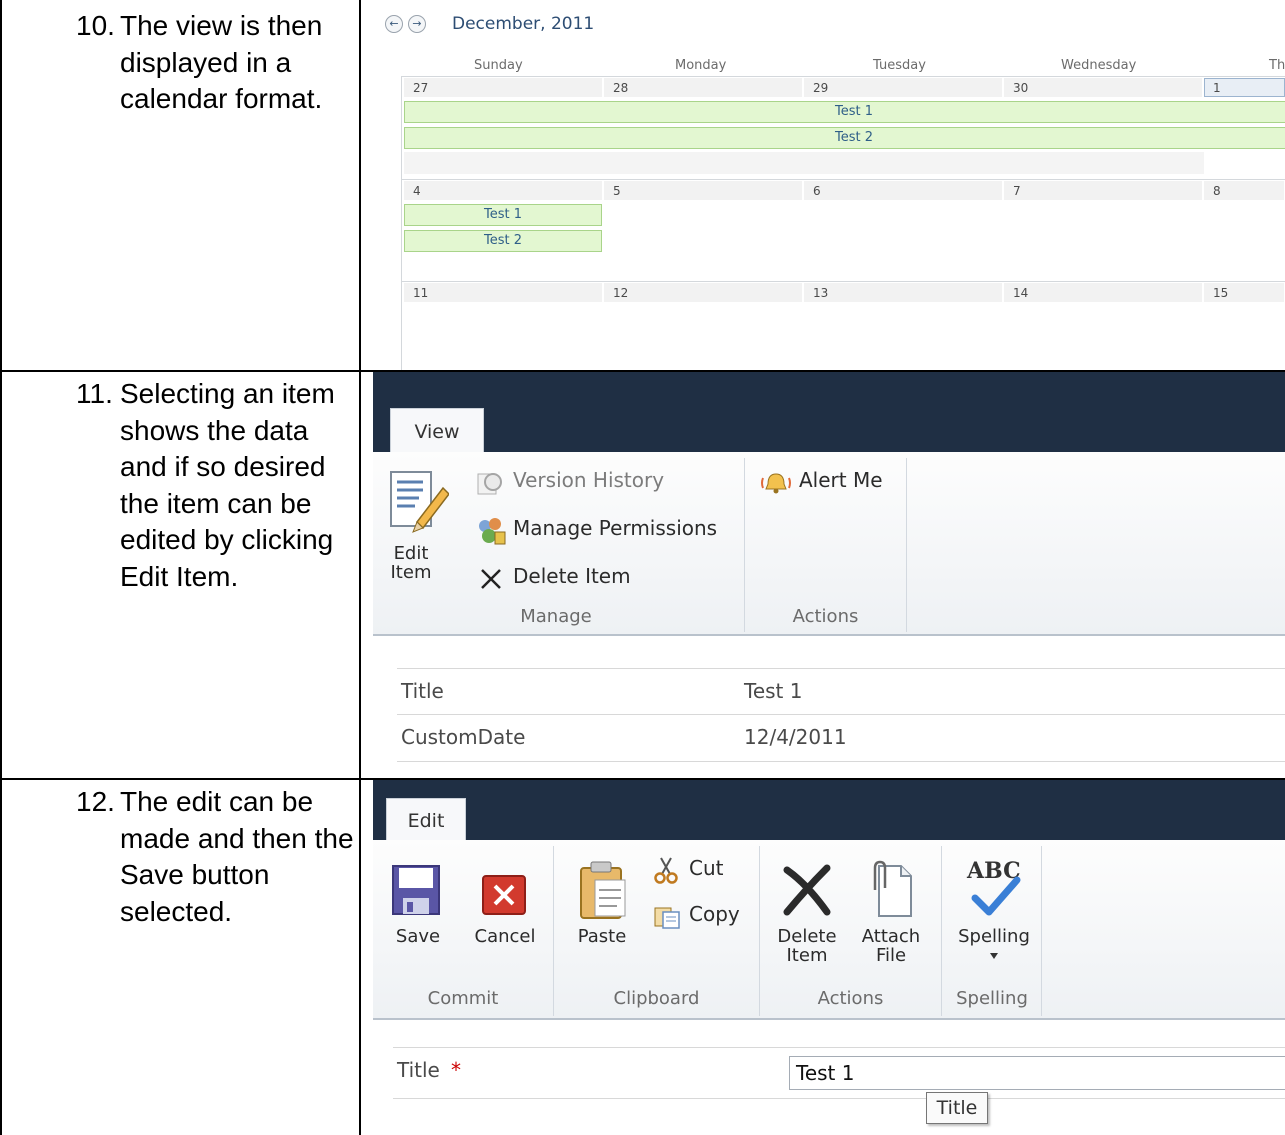 This screenshot has height=1135, width=1285. Describe the element at coordinates (602, 936) in the screenshot. I see `paste-label: Paste` at that location.